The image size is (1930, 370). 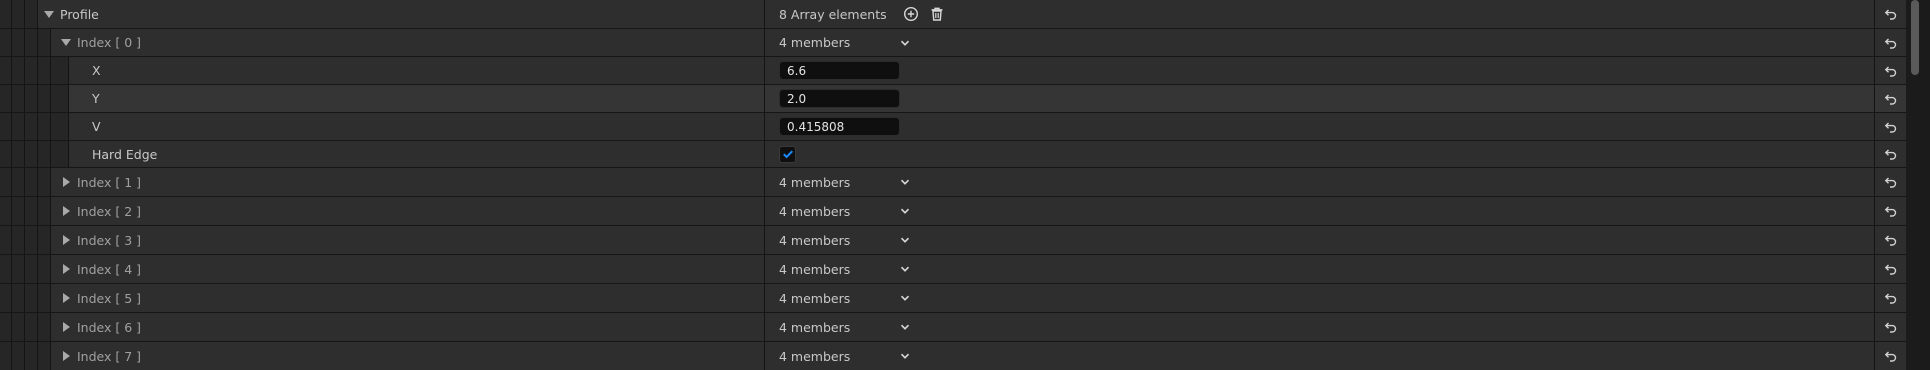 What do you see at coordinates (408, 42) in the screenshot?
I see `index-0-name-cell: Index [ 0 ]` at bounding box center [408, 42].